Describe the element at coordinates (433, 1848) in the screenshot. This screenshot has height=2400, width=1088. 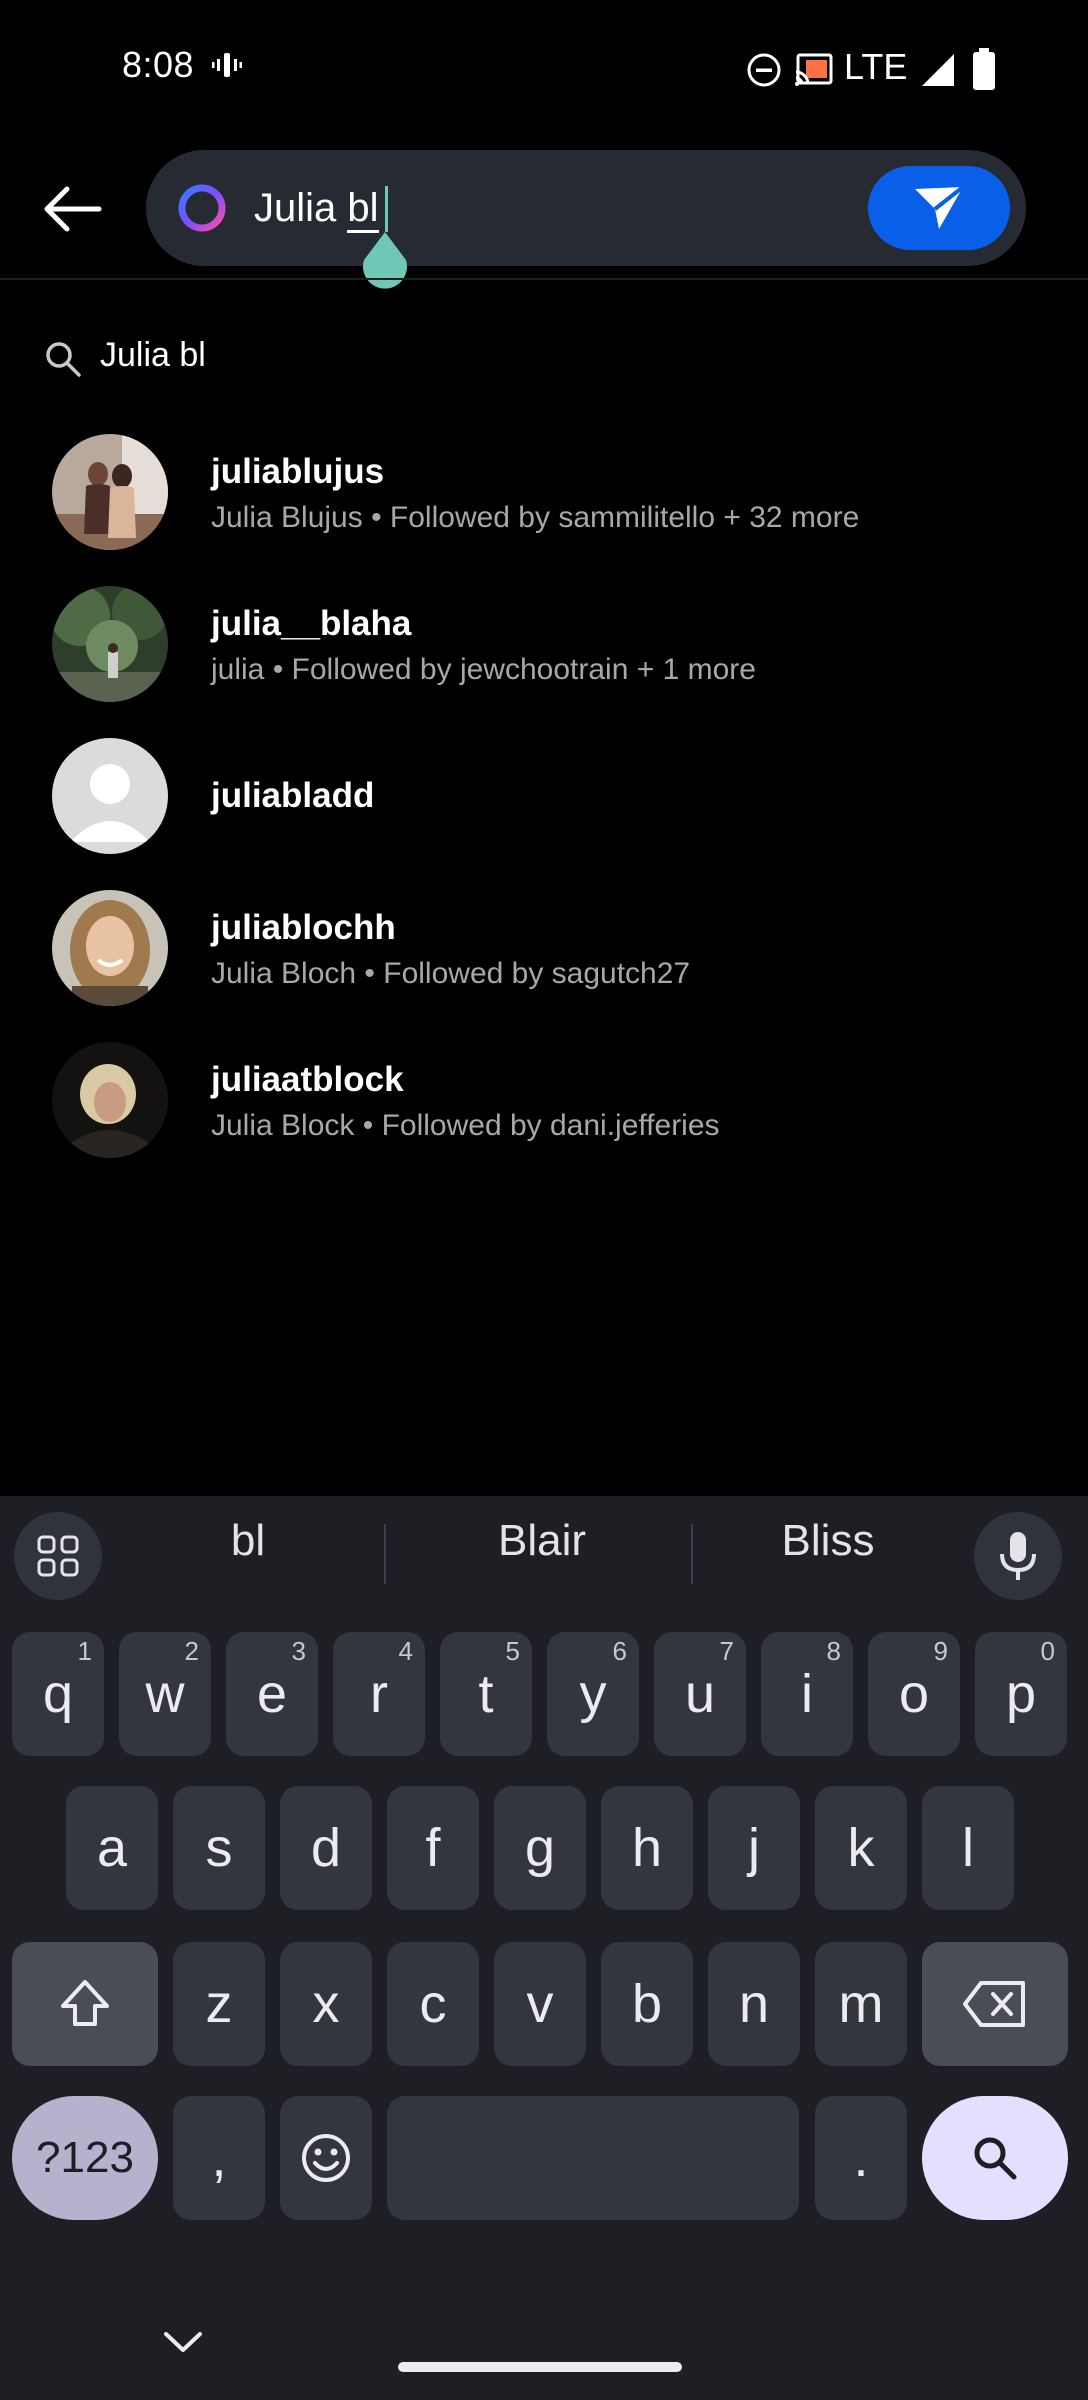
I see `key-f: f` at that location.